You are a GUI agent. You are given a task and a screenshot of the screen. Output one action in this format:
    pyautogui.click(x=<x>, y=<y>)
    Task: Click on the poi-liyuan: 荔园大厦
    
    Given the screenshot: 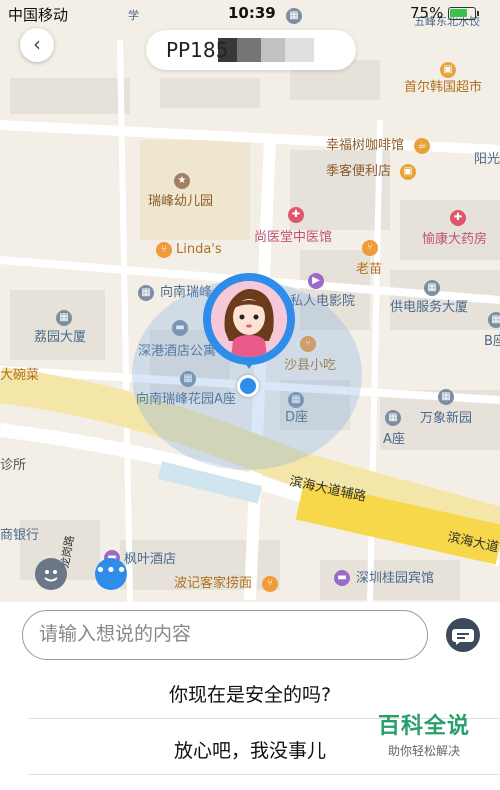 What is the action you would take?
    pyautogui.click(x=60, y=338)
    